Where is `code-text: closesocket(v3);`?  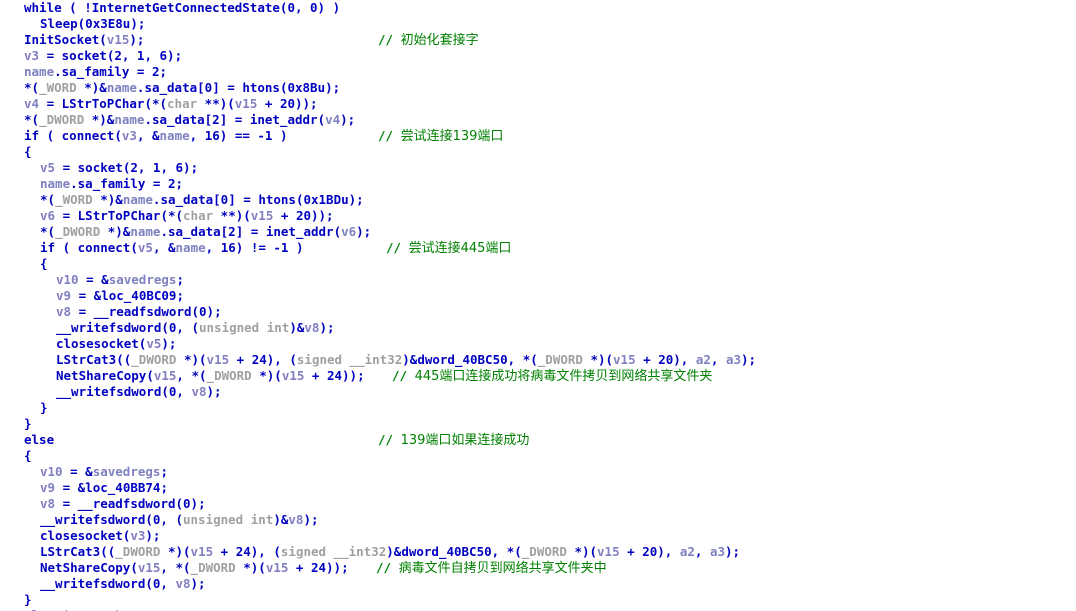
code-text: closesocket(v3); is located at coordinates (100, 535).